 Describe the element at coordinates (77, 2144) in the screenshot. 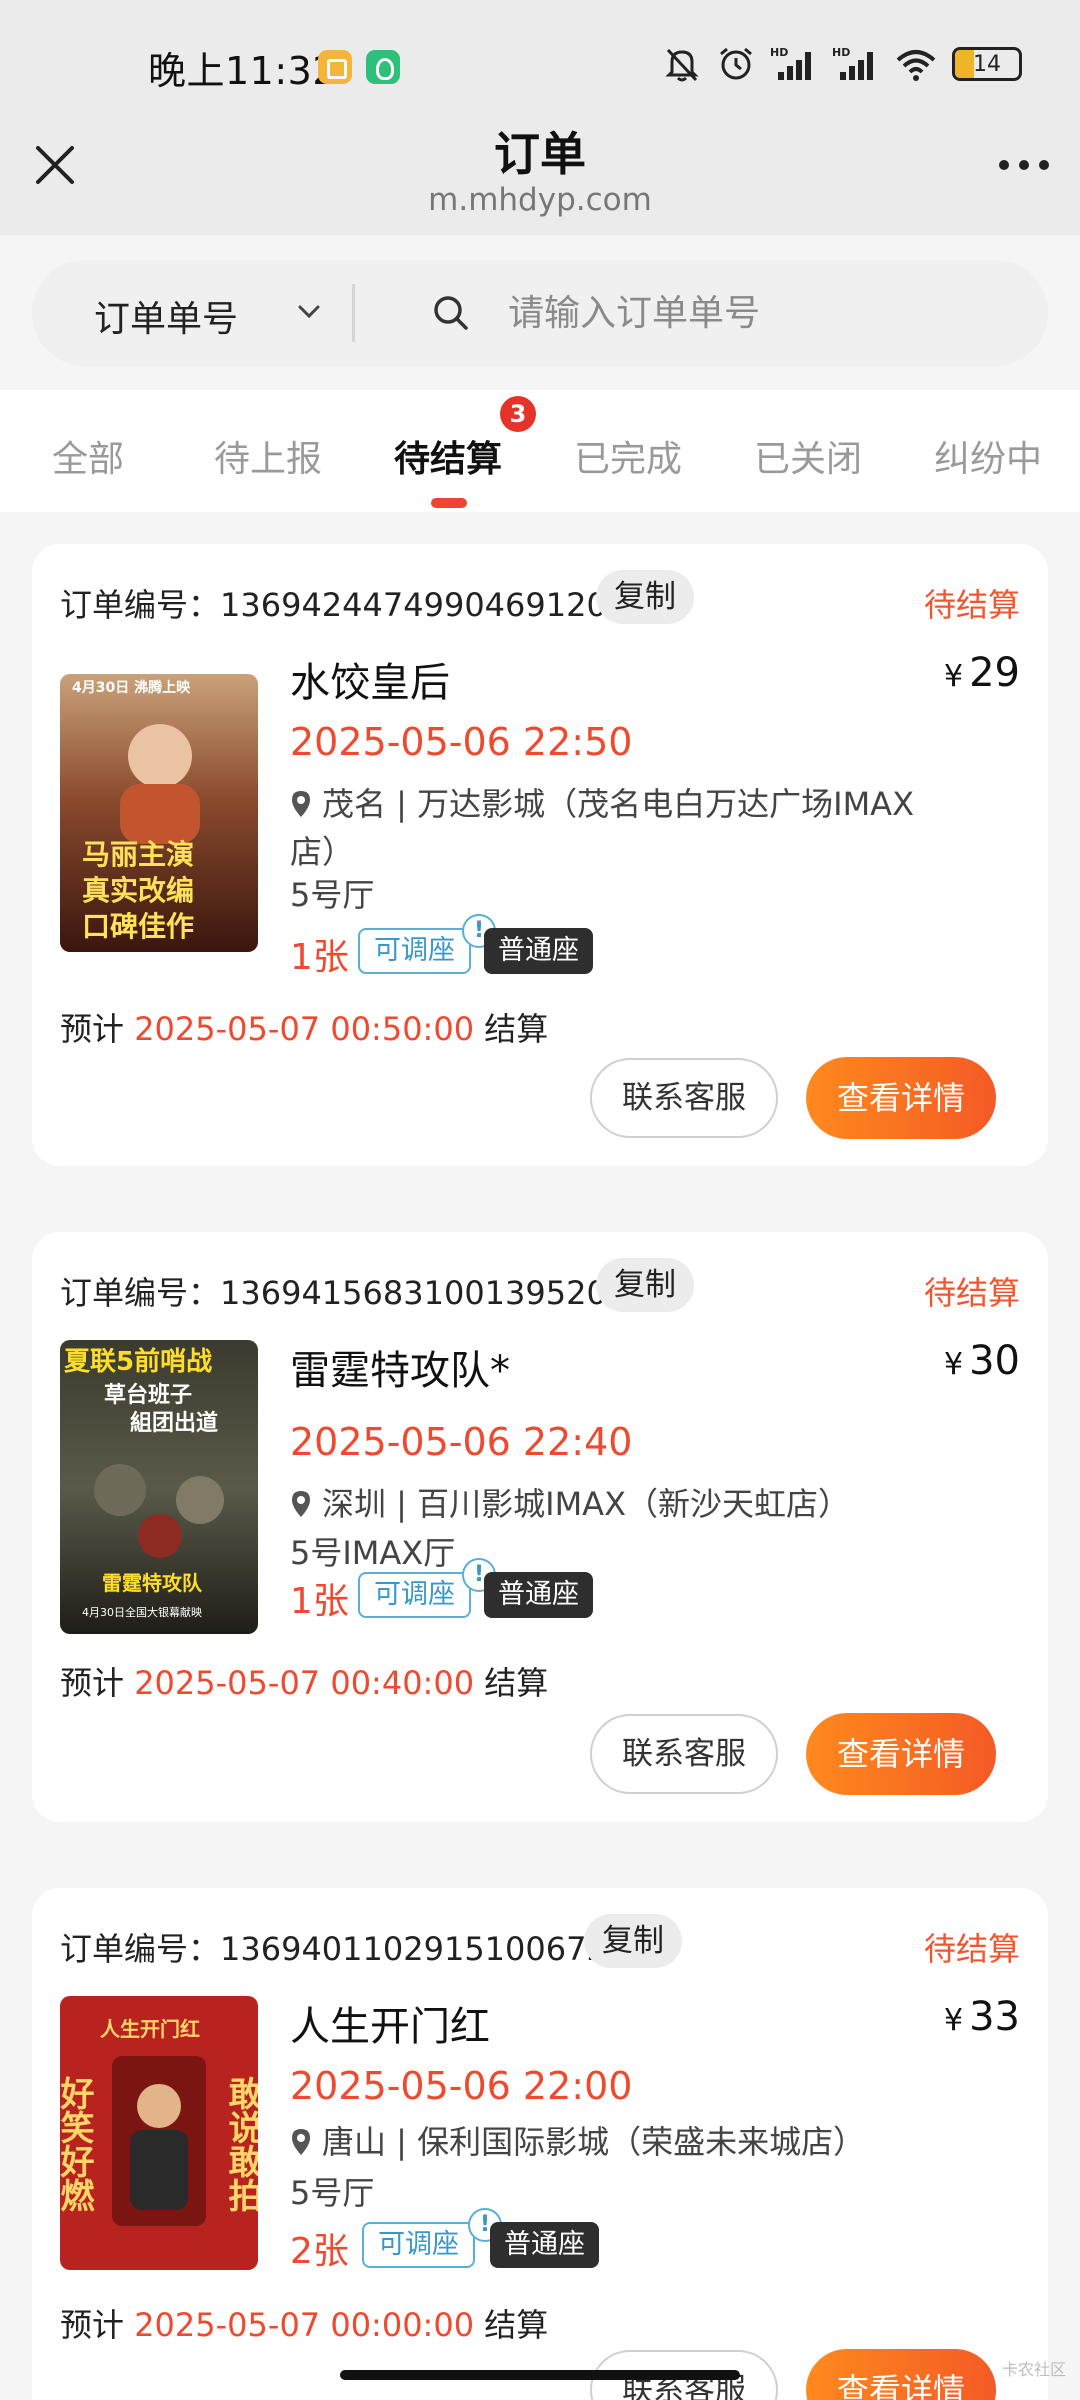

I see `poster-text: 好笑好燃` at that location.